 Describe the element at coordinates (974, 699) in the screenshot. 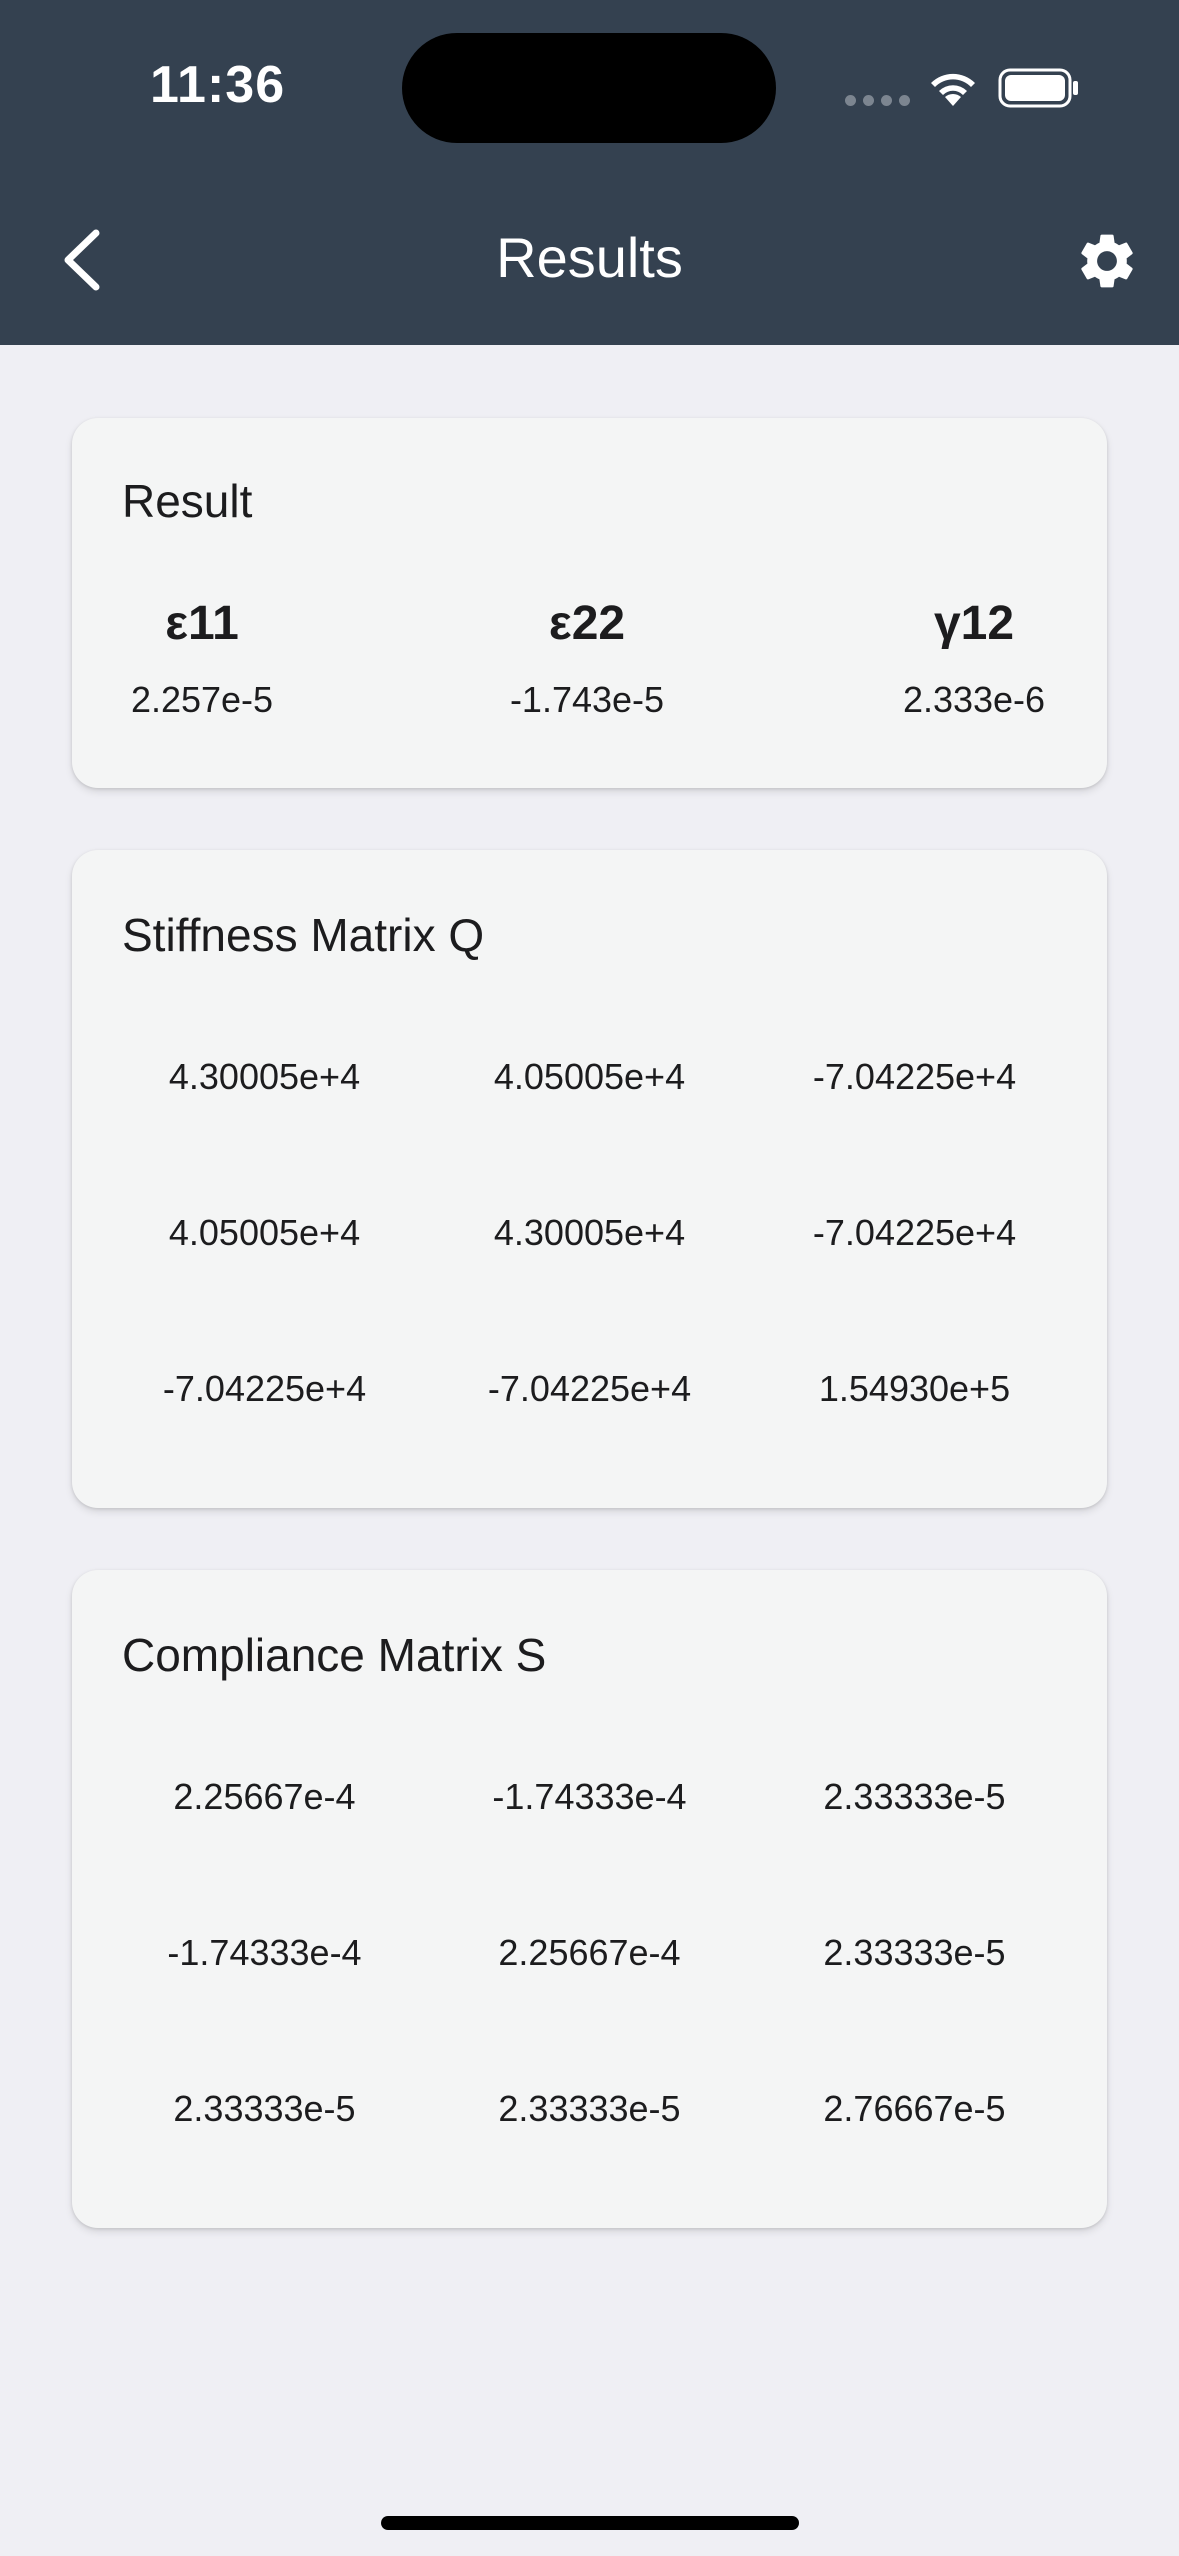

I see `strain-value: 2.333e-6` at that location.